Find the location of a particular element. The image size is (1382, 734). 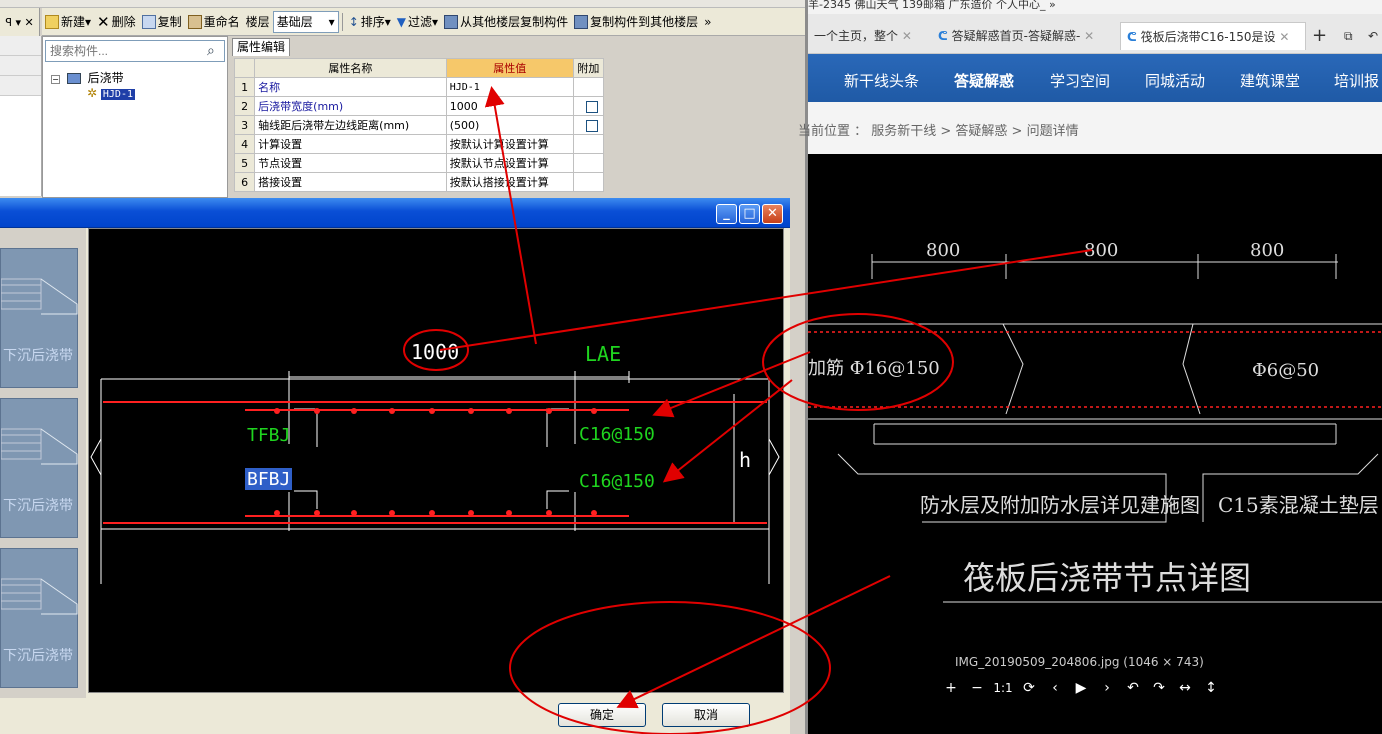

table-row: 1 名称 HJD-1 is located at coordinates (419, 87).